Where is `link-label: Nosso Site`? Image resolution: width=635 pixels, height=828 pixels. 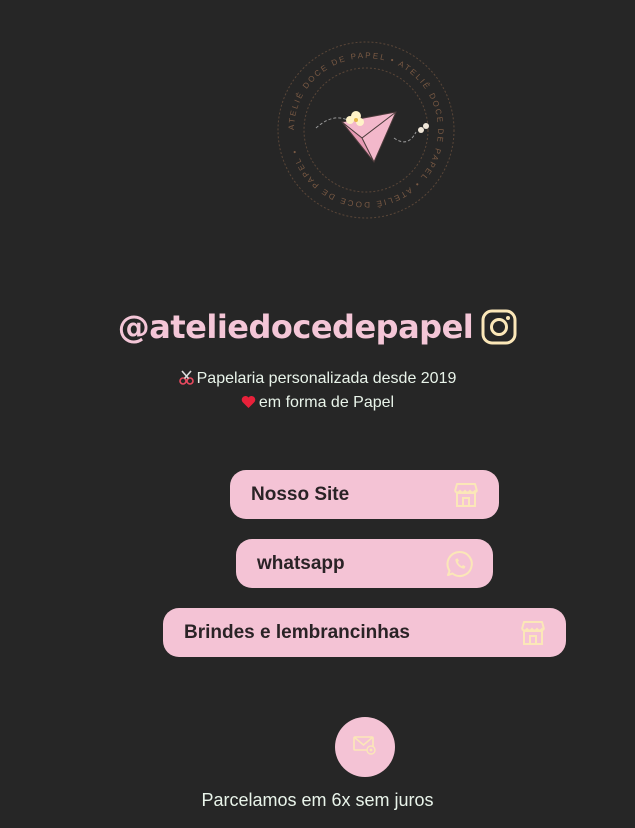 link-label: Nosso Site is located at coordinates (300, 494).